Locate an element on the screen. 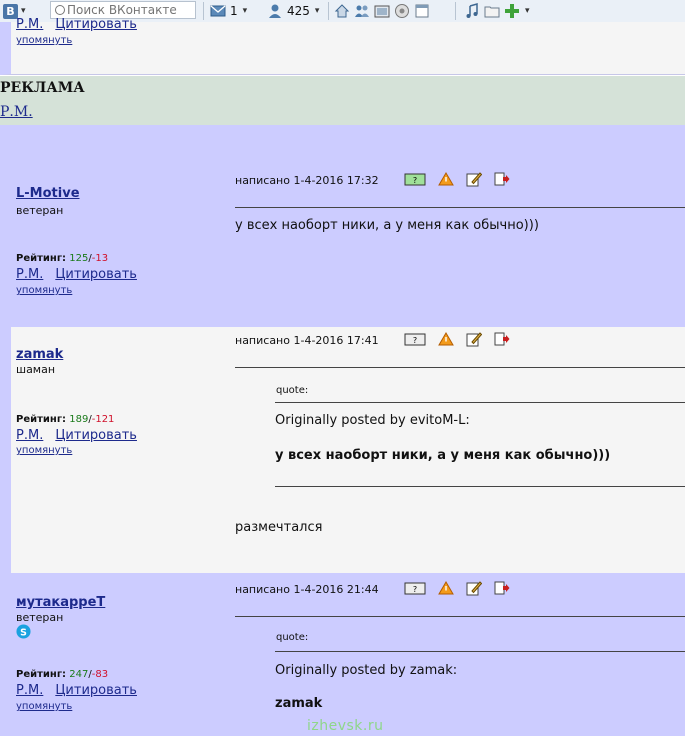 The width and height of the screenshot is (685, 736). friends-count: 425 is located at coordinates (298, 11).